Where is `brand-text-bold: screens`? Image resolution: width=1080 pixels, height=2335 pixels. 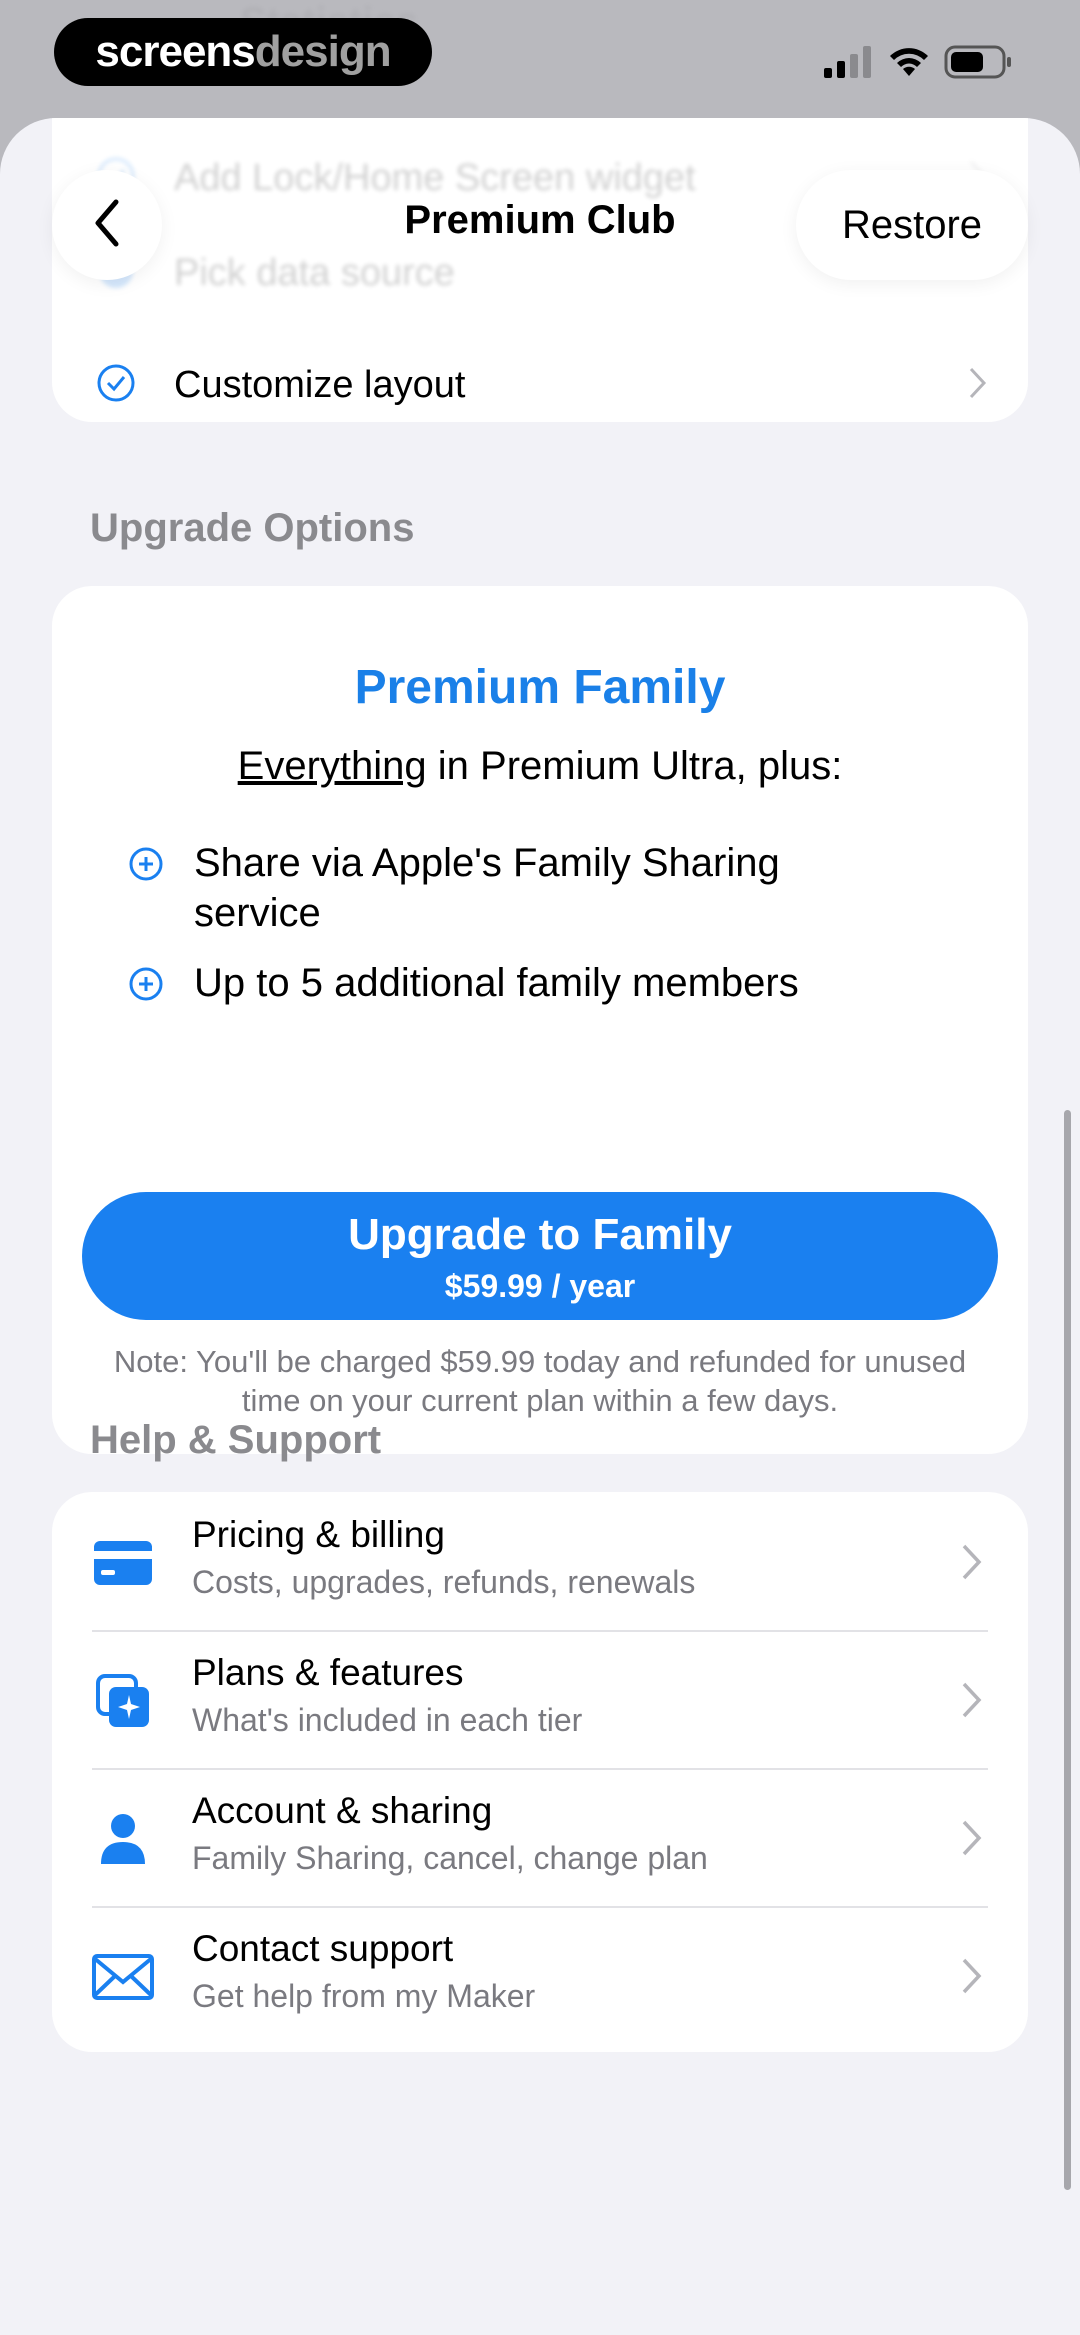 brand-text-bold: screens is located at coordinates (175, 51).